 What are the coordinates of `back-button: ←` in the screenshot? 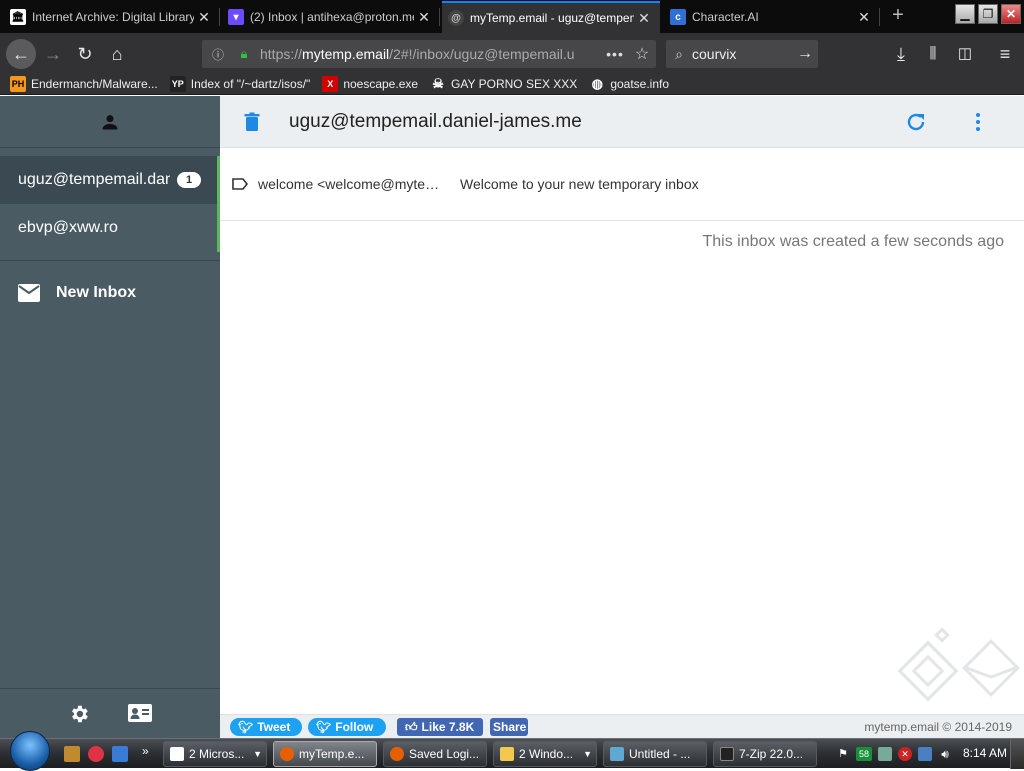 It's located at (21, 54).